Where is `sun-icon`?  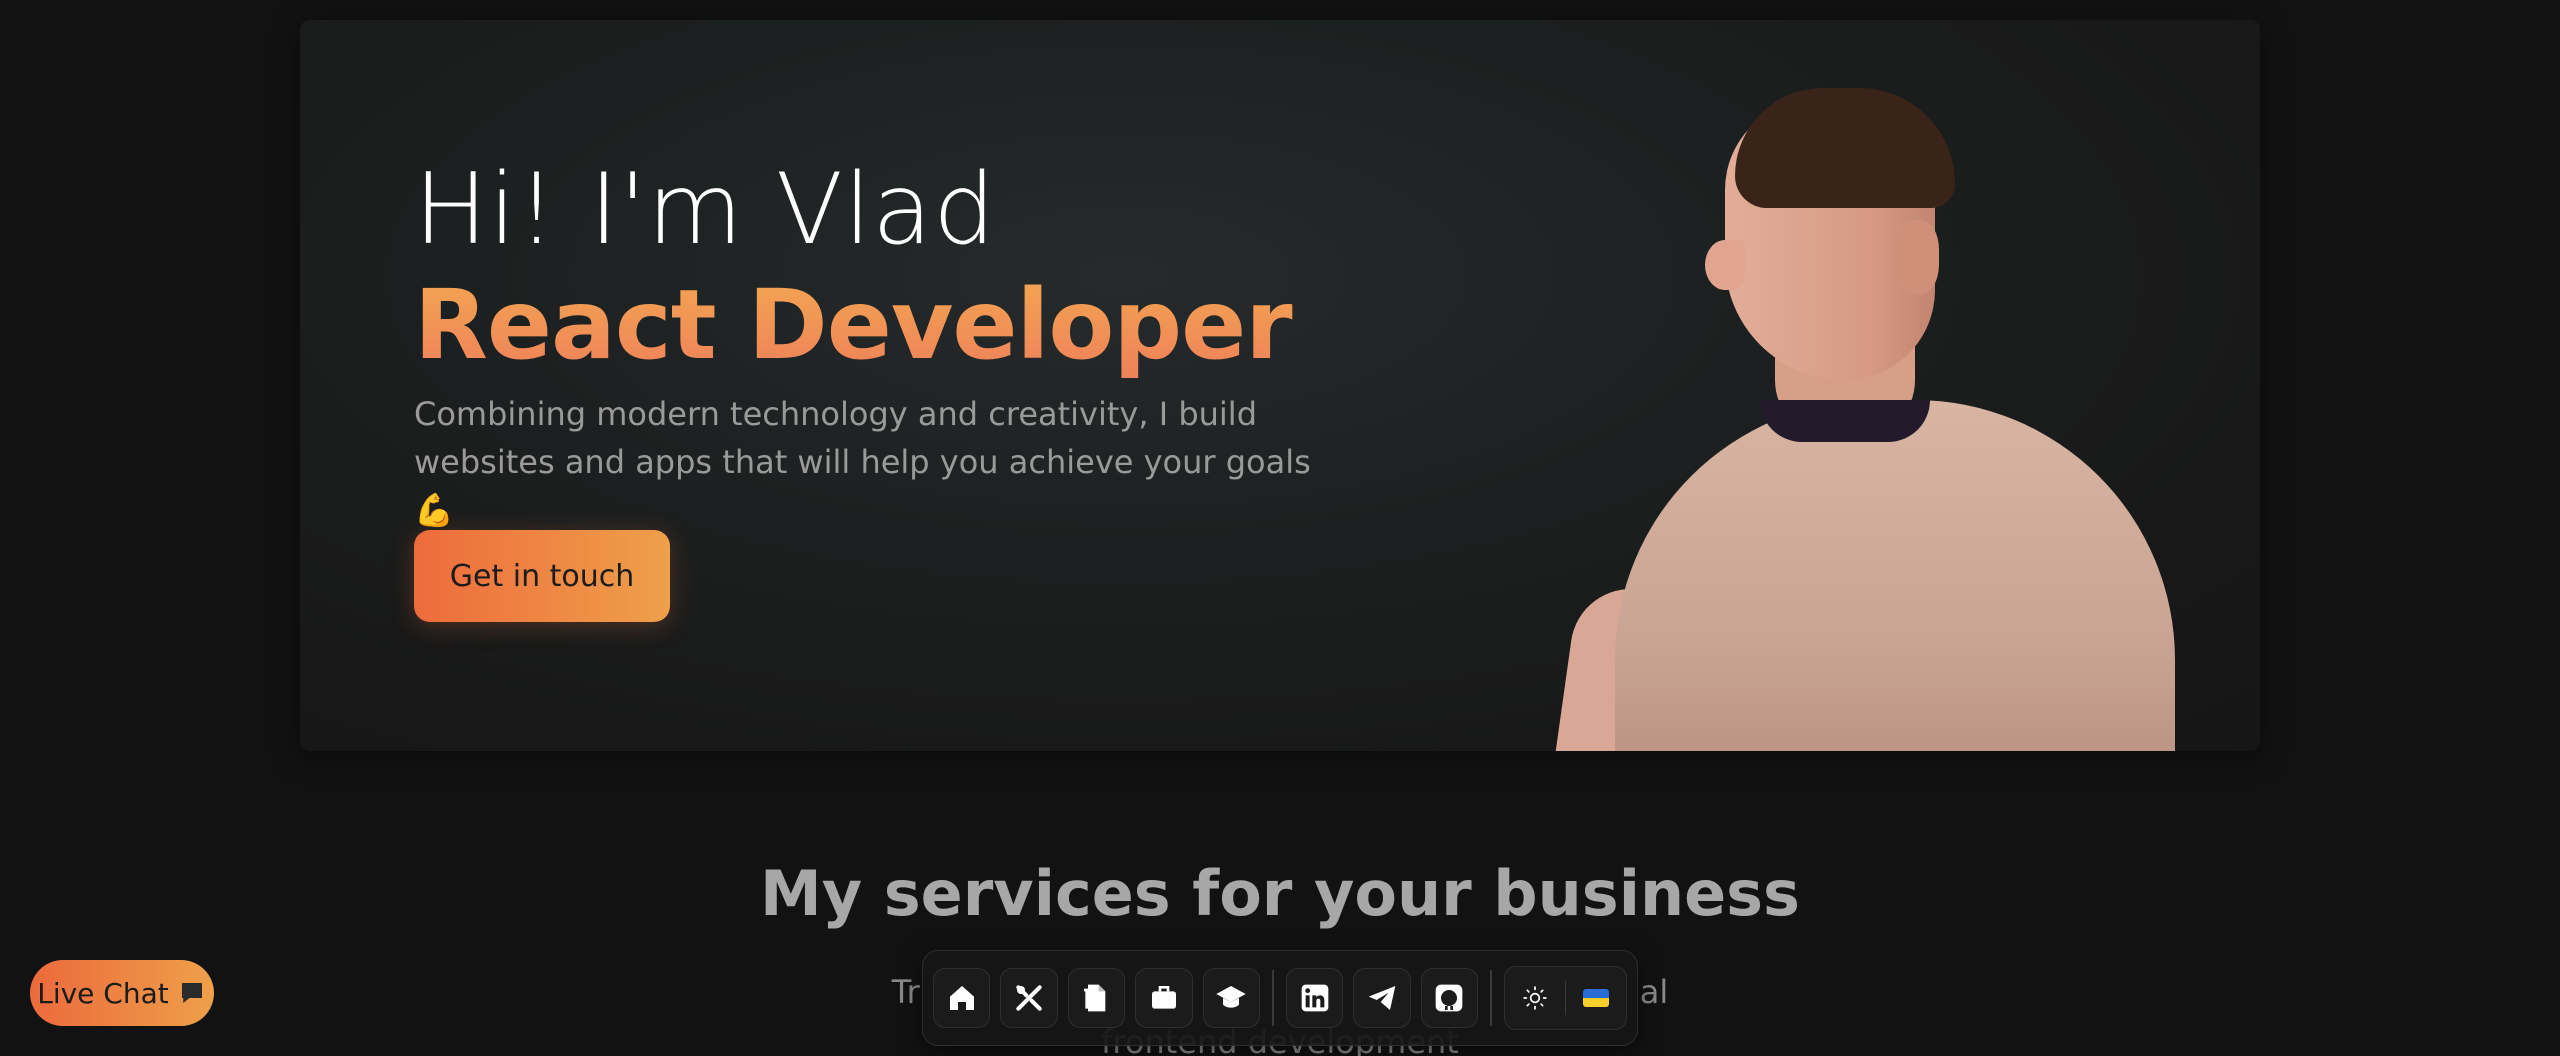 sun-icon is located at coordinates (1535, 998).